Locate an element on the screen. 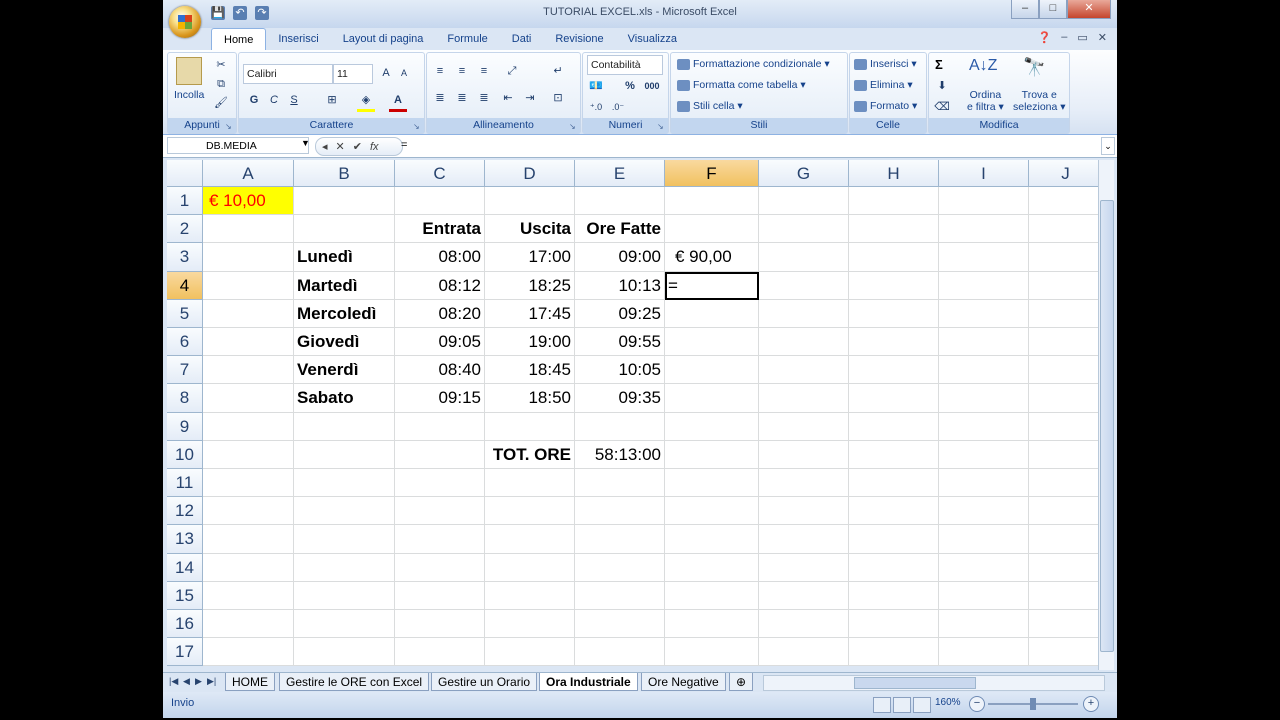 This screenshot has height=720, width=1280. find-binoculars-icon: 🔭 is located at coordinates (1034, 67).